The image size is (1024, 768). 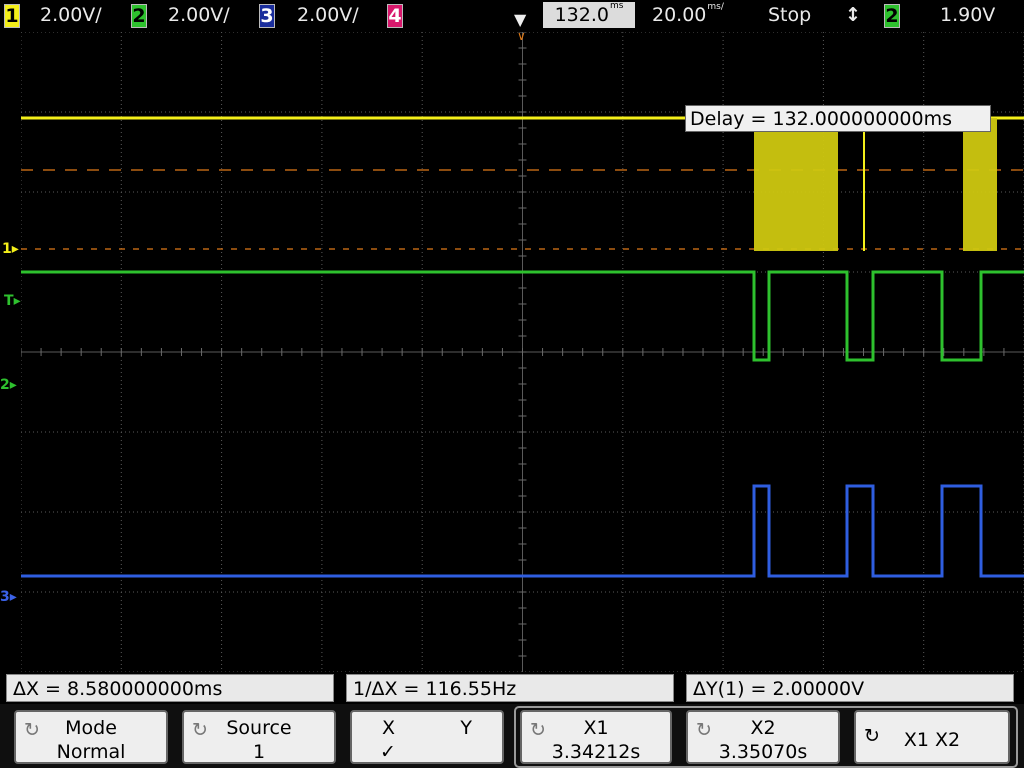 I want to click on x2-softkey: ↻ X2 3.35070s, so click(x=763, y=737).